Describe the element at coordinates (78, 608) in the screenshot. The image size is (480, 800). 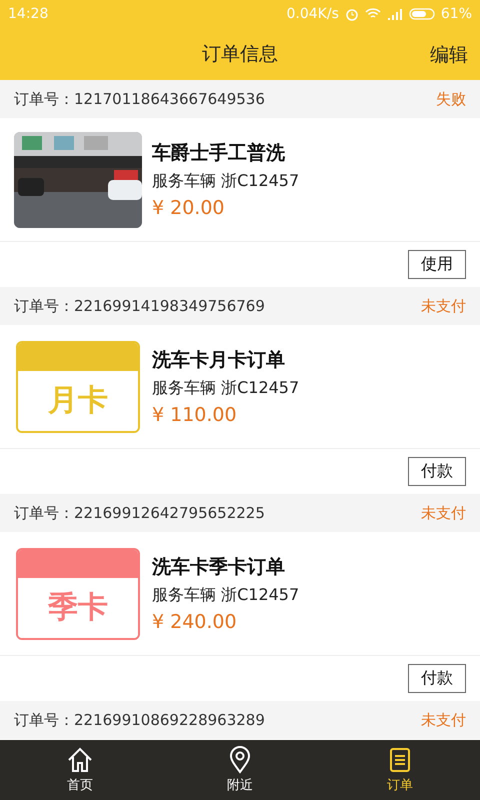
I see `card-label: 季卡` at that location.